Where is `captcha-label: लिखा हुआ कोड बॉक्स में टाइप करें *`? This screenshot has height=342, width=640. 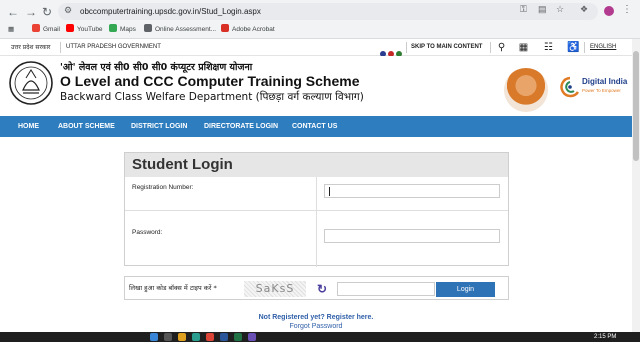
captcha-label: लिखा हुआ कोड बॉक्स में टाइप करें * is located at coordinates (173, 288).